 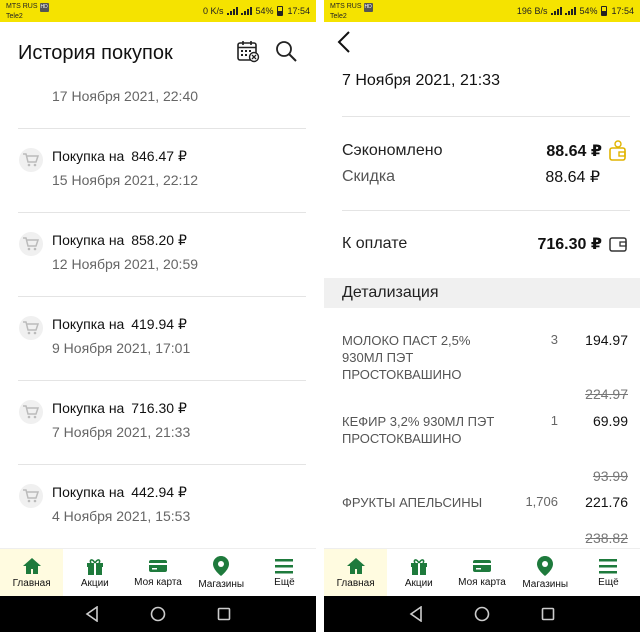 I want to click on purchase-row: Покупка на 716.30 ₽ 7 Ноября 2021, 21:33, so click(x=158, y=422).